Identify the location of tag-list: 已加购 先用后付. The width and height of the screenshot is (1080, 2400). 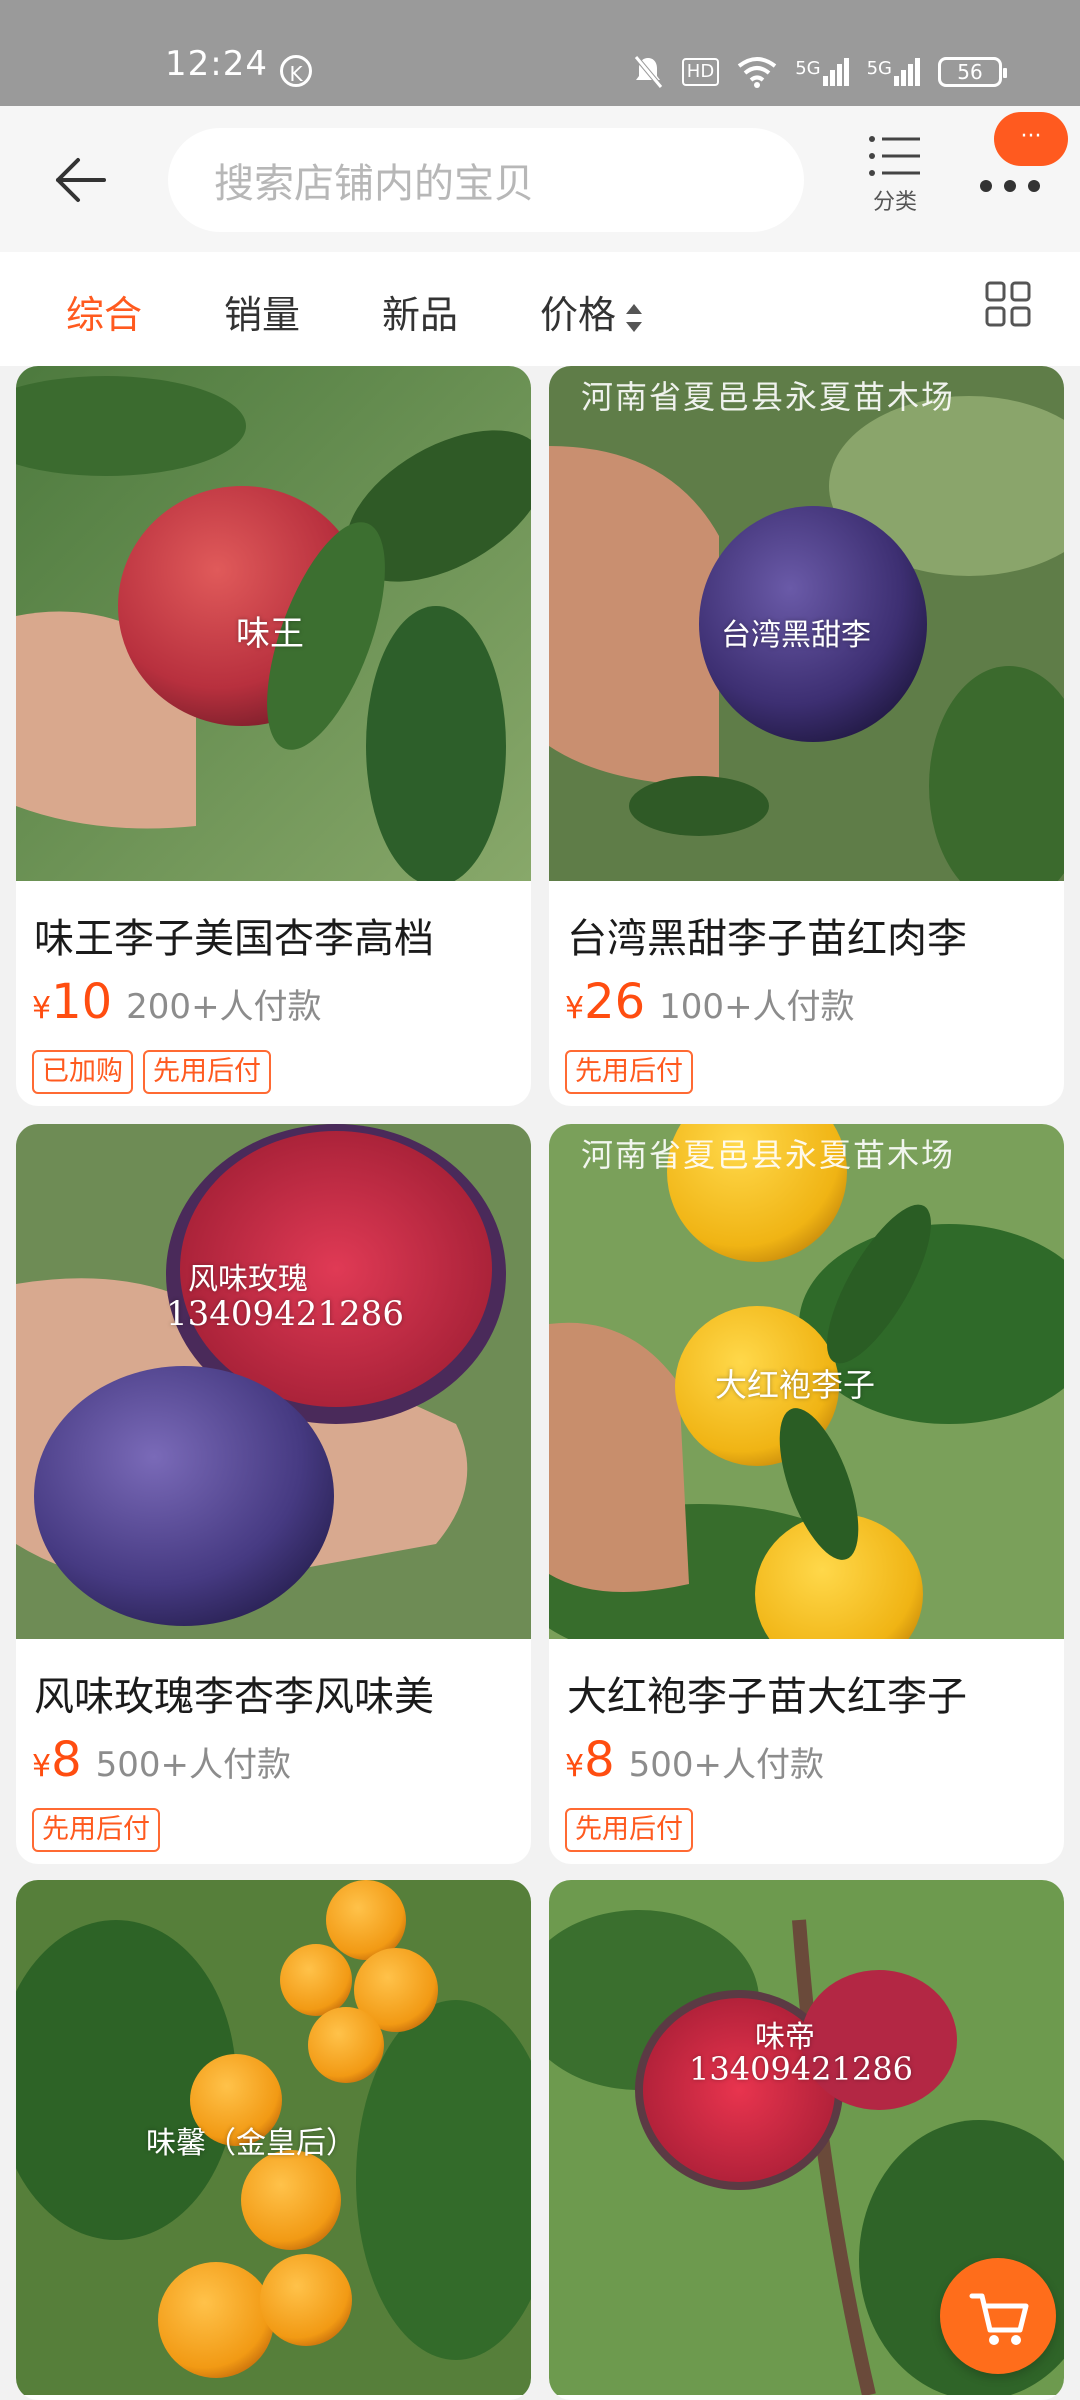
(151, 1072).